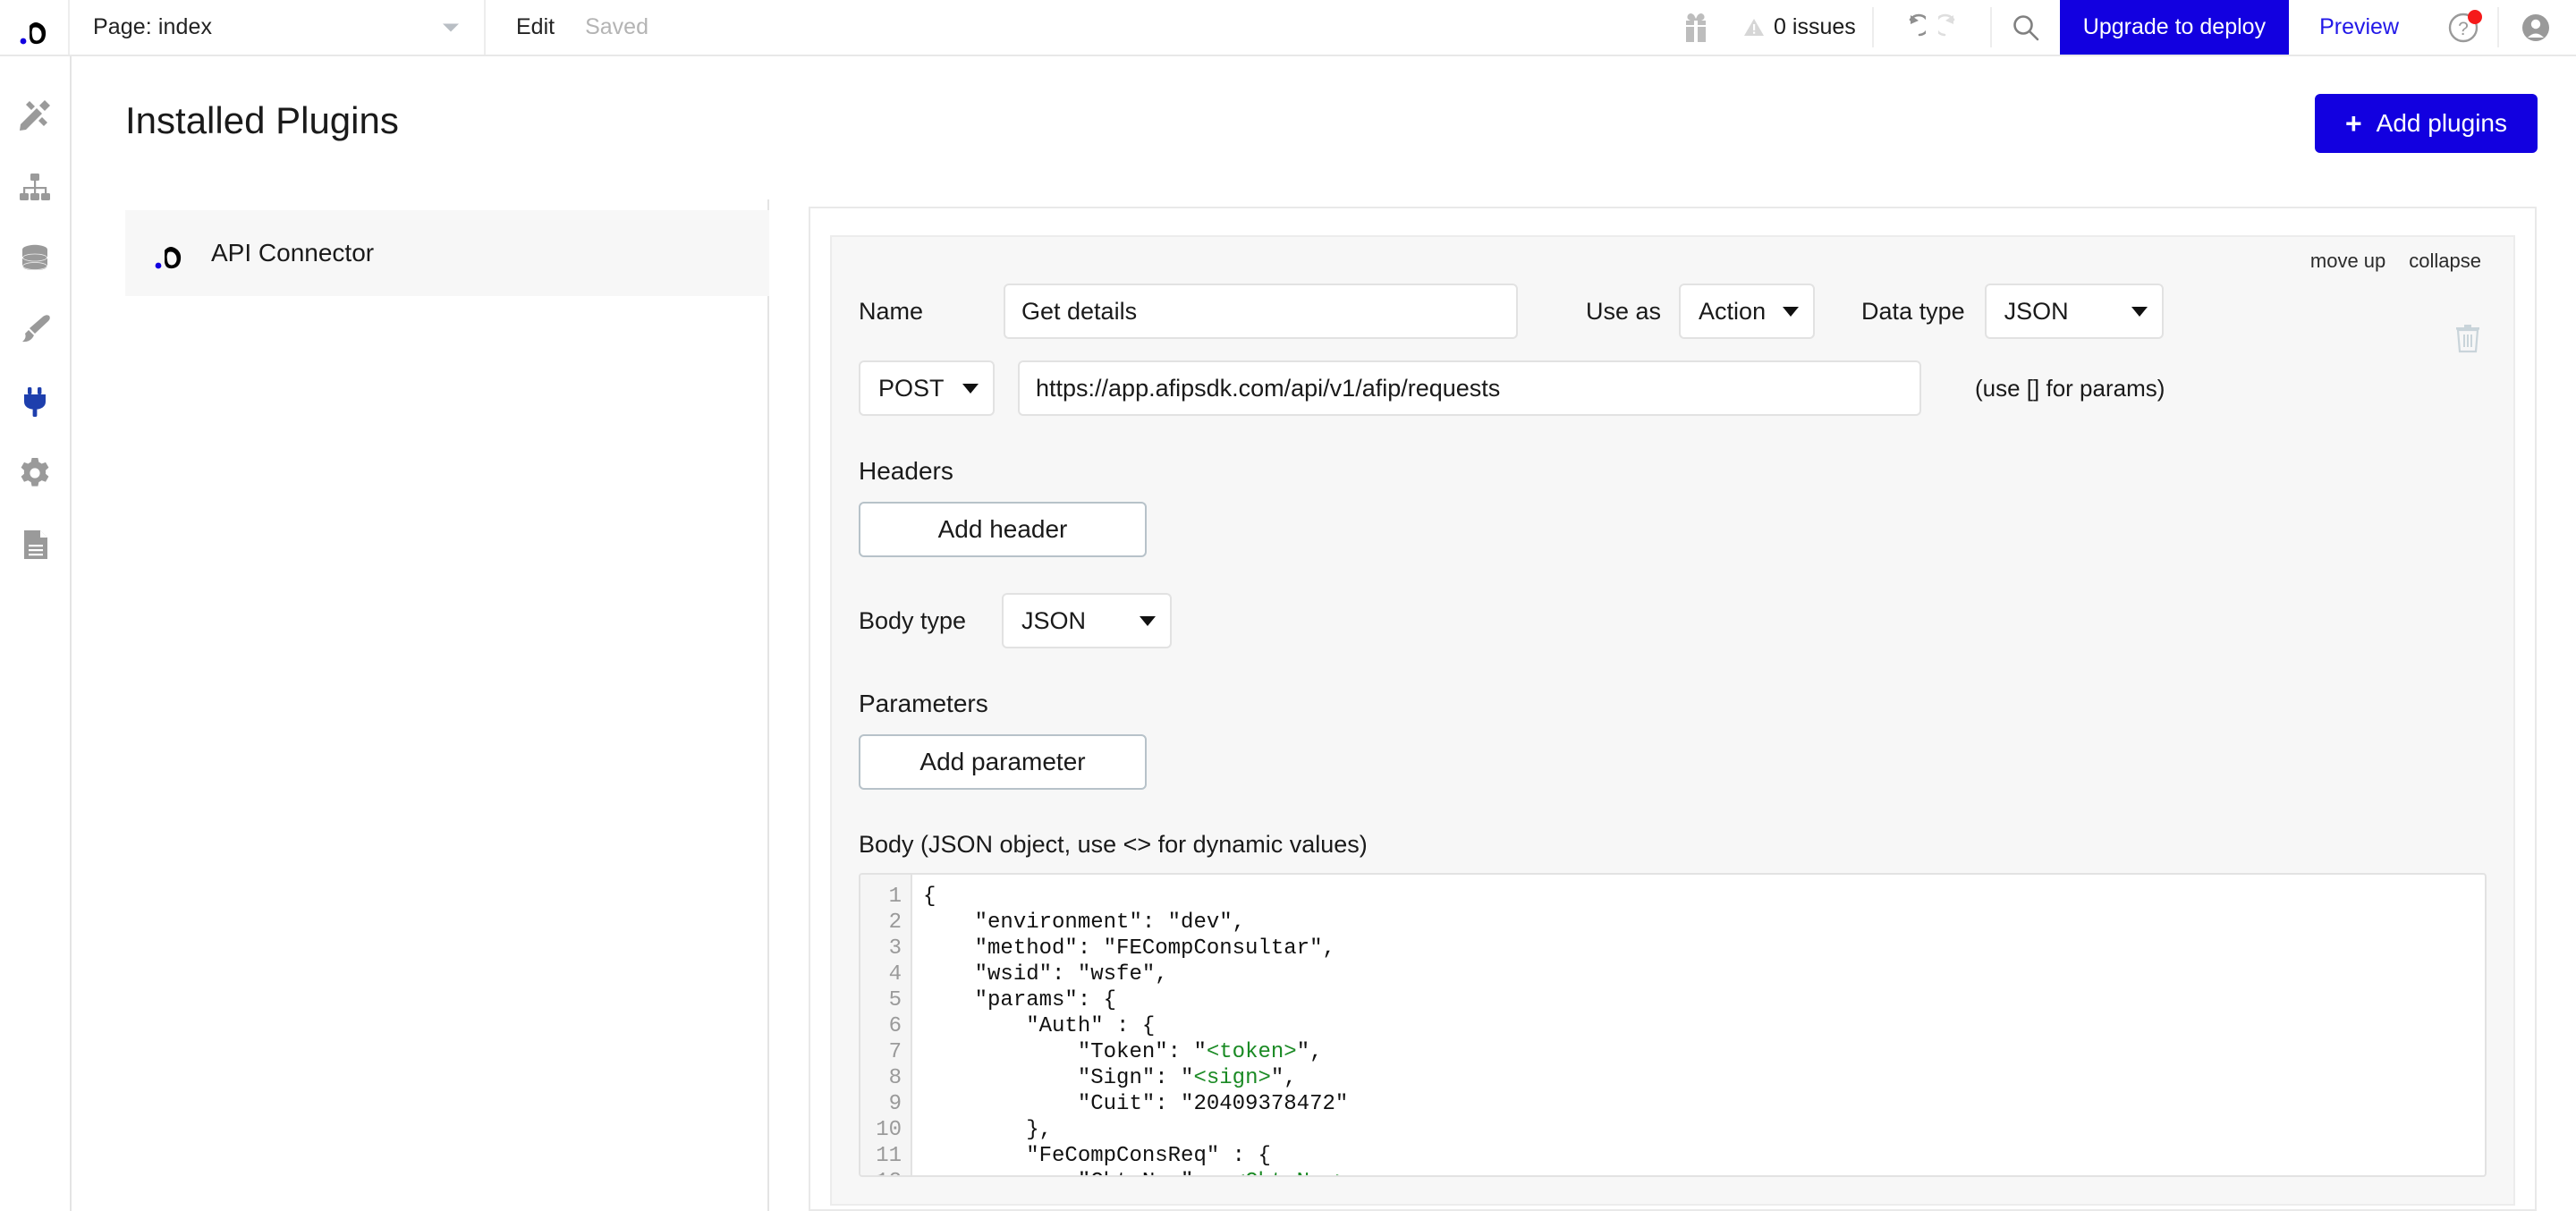 Image resolution: width=2576 pixels, height=1211 pixels. I want to click on page-selector-label: Page: index, so click(153, 26).